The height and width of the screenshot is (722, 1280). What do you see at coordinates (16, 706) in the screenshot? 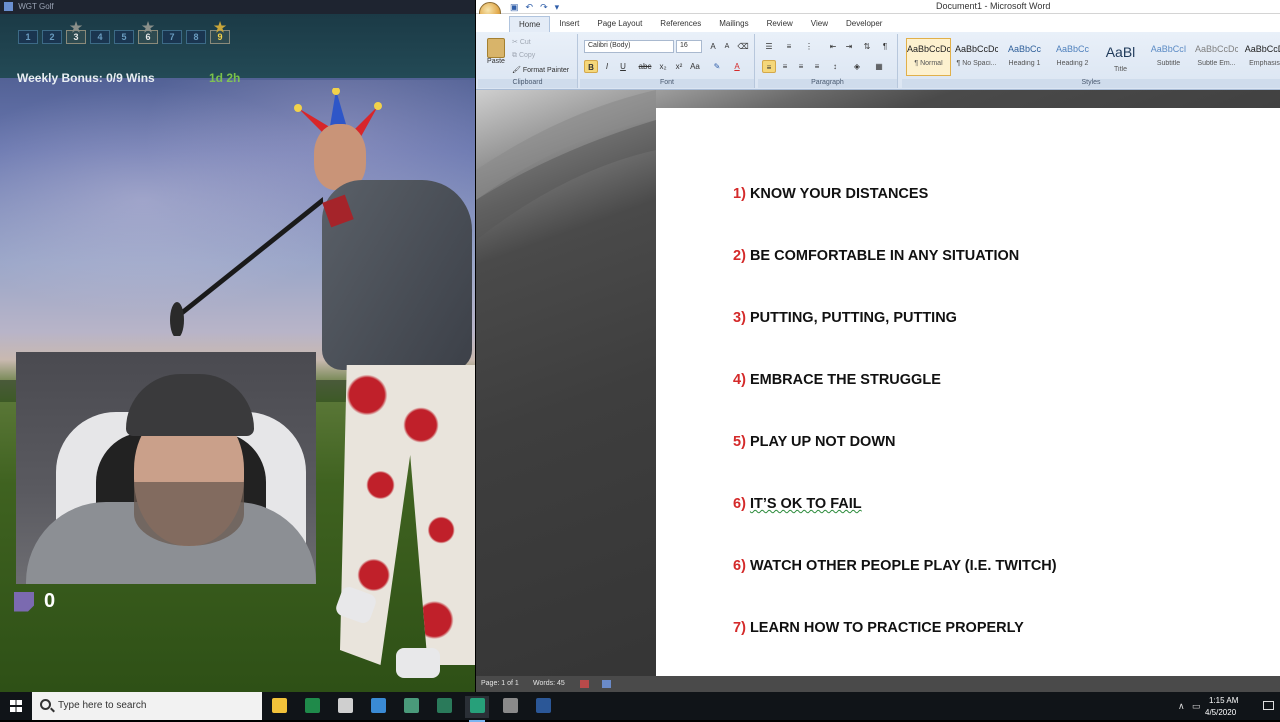
I see `start-button` at bounding box center [16, 706].